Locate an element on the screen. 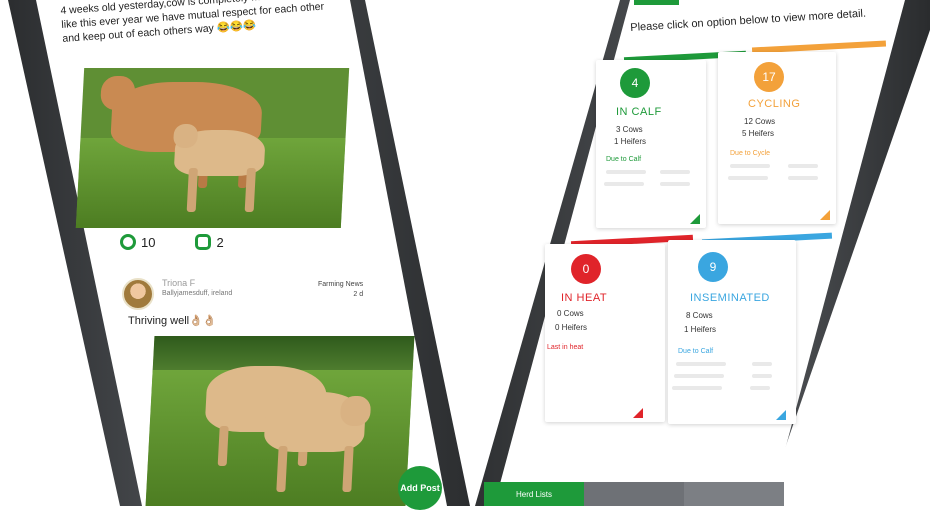 The width and height of the screenshot is (930, 510). cow-and-calf-photo is located at coordinates (212, 148).